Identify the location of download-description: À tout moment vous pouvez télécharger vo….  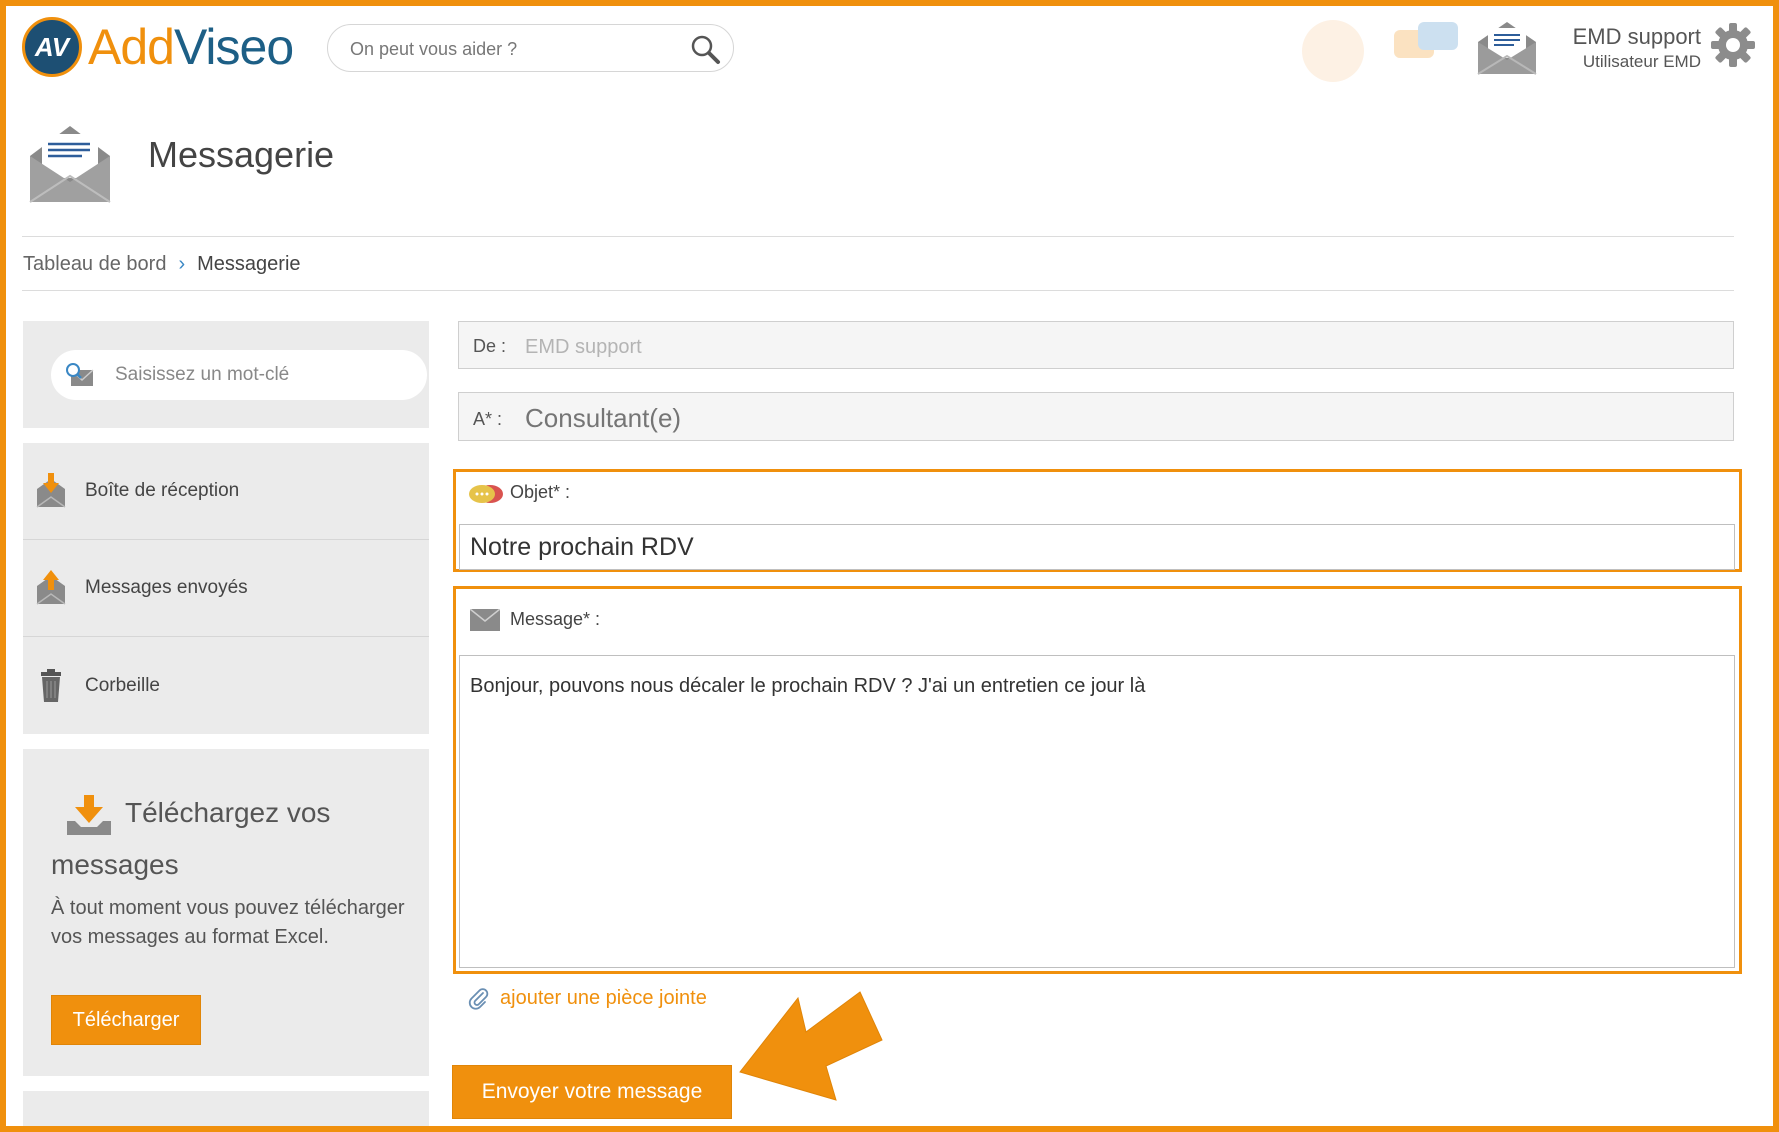
(228, 922).